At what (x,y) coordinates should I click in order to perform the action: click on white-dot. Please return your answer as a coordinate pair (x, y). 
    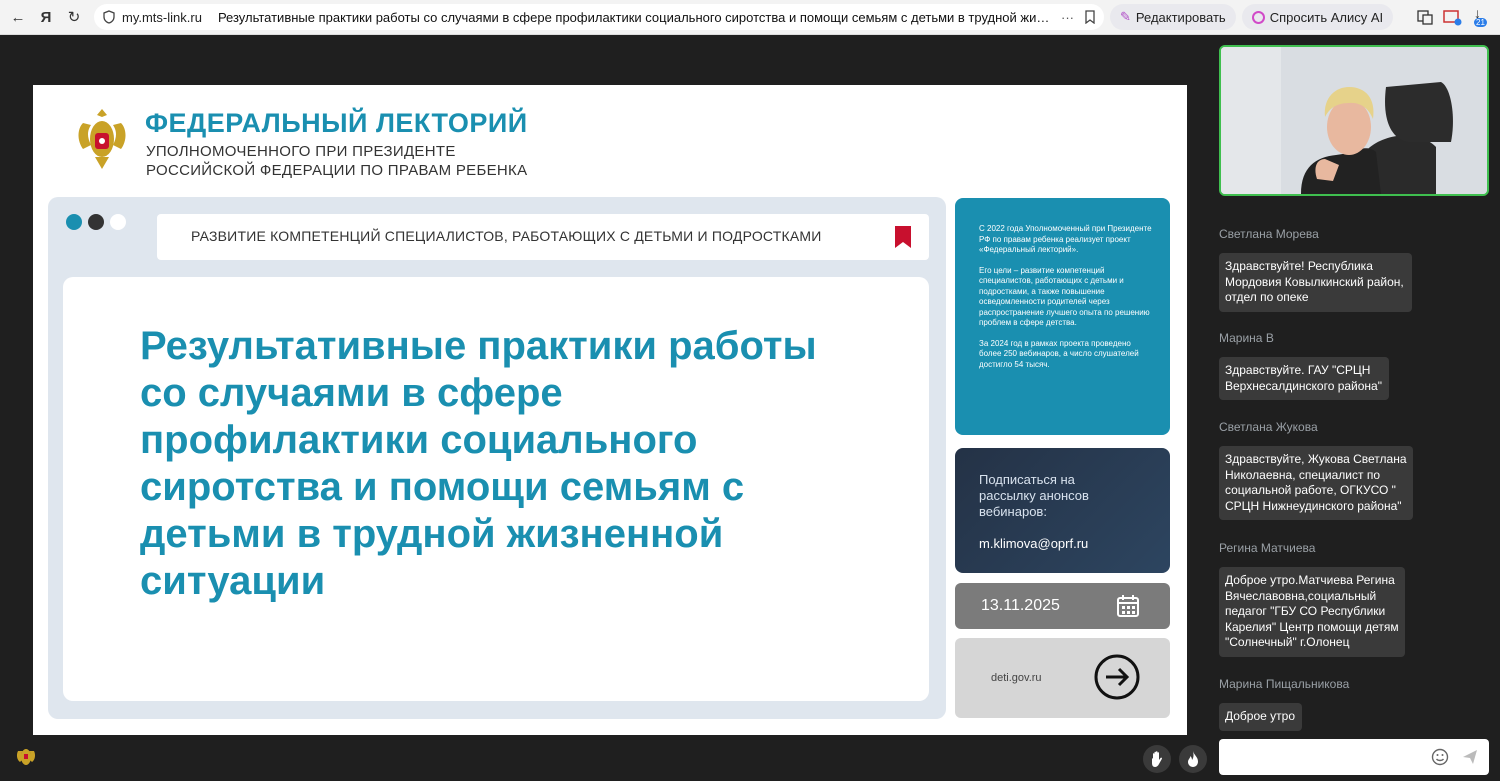
    Looking at the image, I should click on (118, 222).